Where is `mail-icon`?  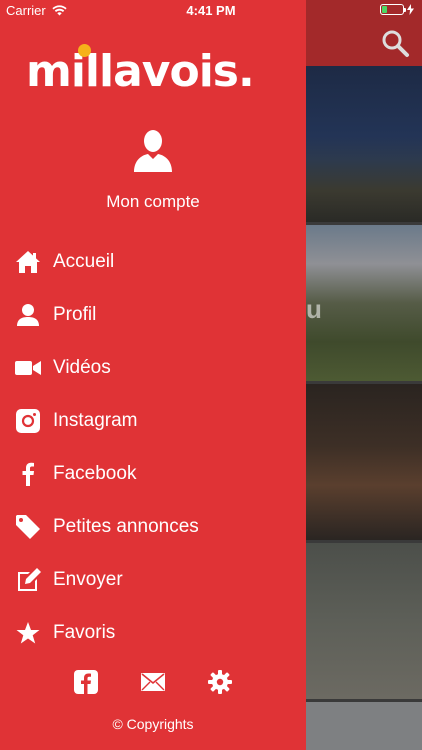
mail-icon is located at coordinates (153, 682).